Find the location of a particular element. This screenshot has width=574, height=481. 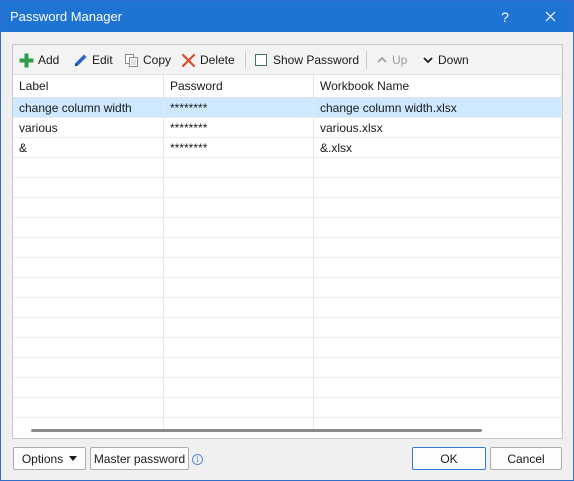

pencil-icon is located at coordinates (80, 60).